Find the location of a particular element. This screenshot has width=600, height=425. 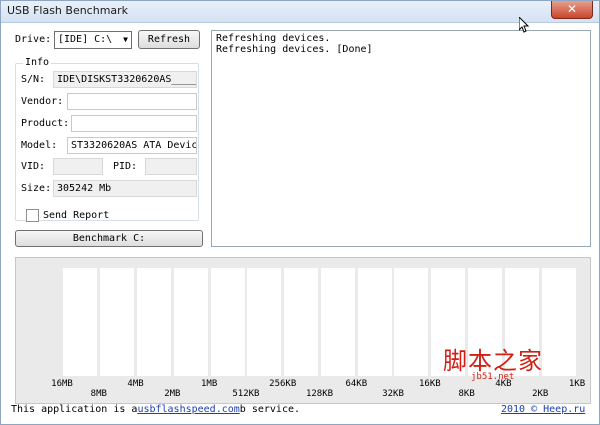

close-icon: ✕ is located at coordinates (572, 9).